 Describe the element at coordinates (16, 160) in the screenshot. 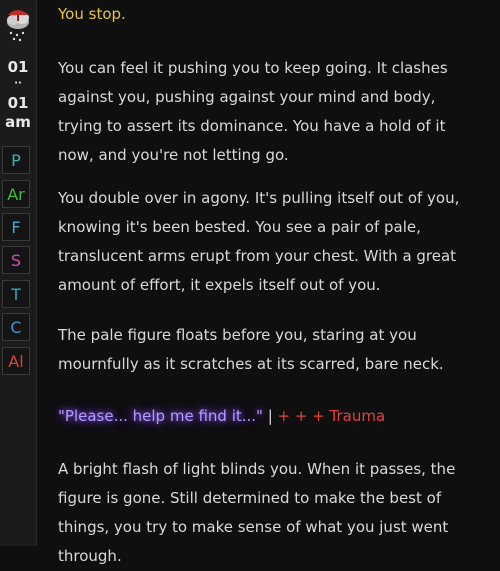

I see `stat-button-p: P` at that location.